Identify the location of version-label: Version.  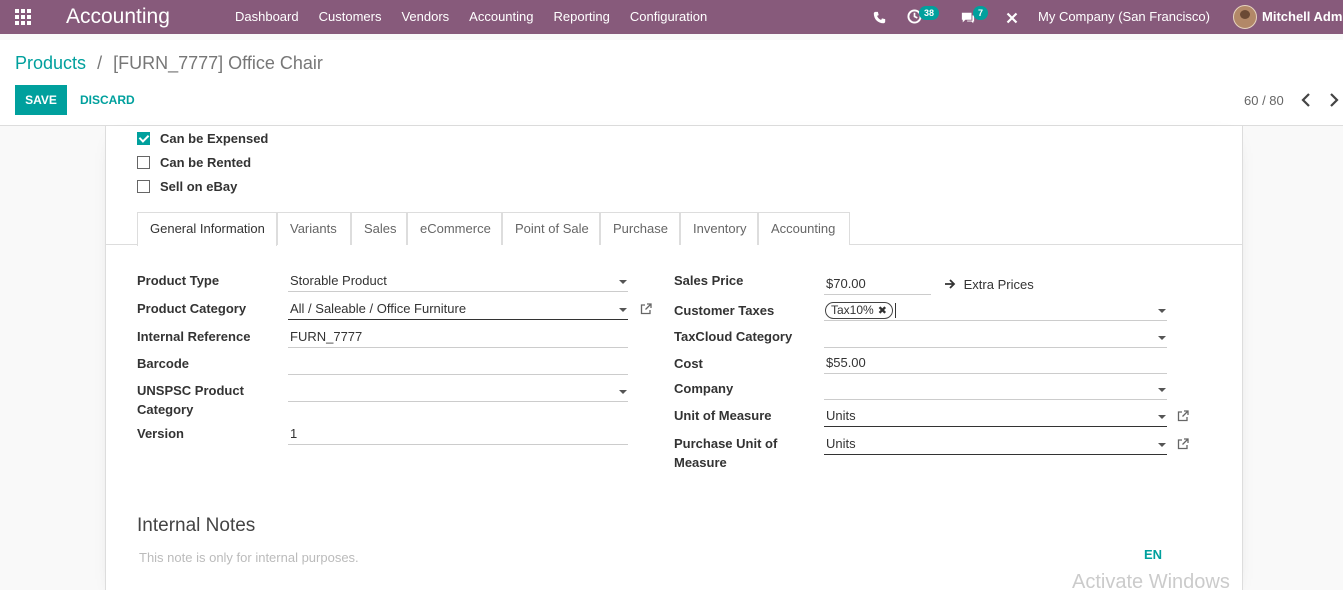
(160, 433).